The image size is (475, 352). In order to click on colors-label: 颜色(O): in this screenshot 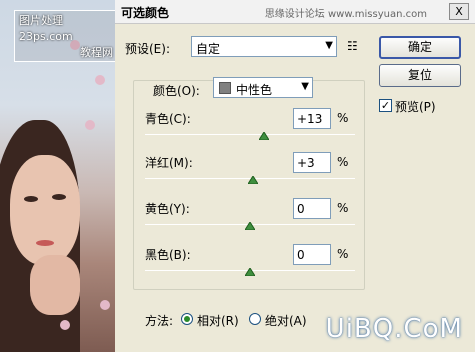, I will do `click(176, 91)`.